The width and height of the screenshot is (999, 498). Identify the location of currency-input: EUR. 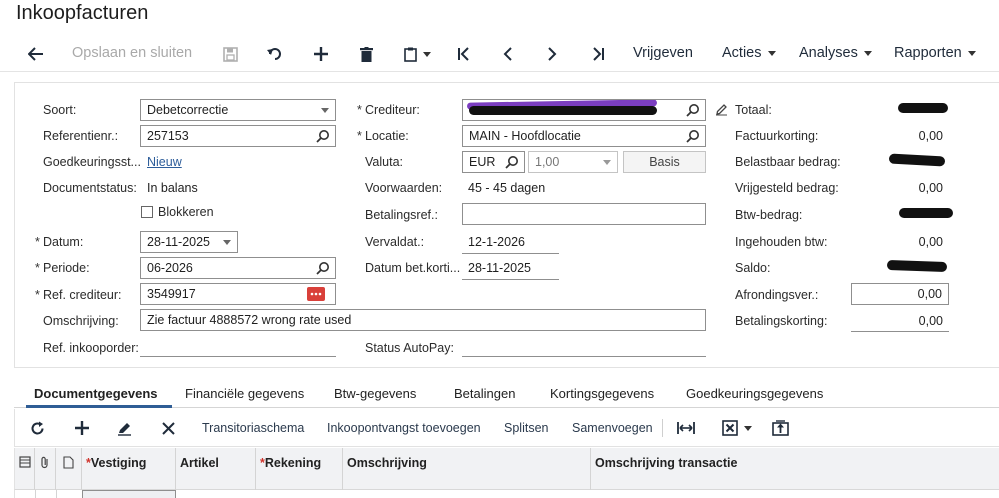
(493, 162).